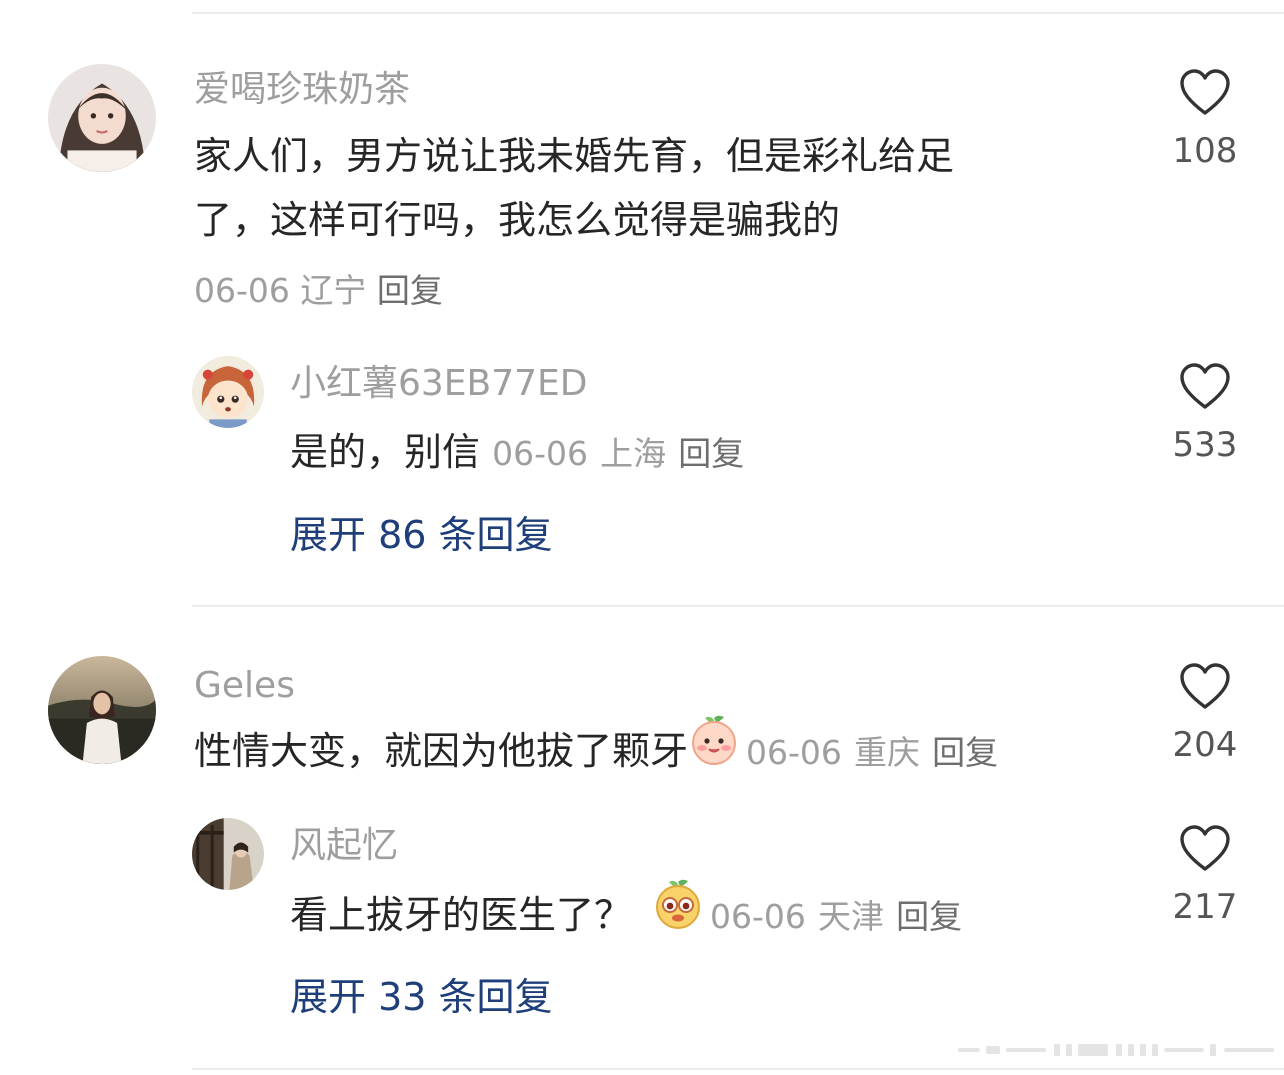  Describe the element at coordinates (441, 751) in the screenshot. I see `comment-text: 性情大变，就因为他拔了颗牙` at that location.